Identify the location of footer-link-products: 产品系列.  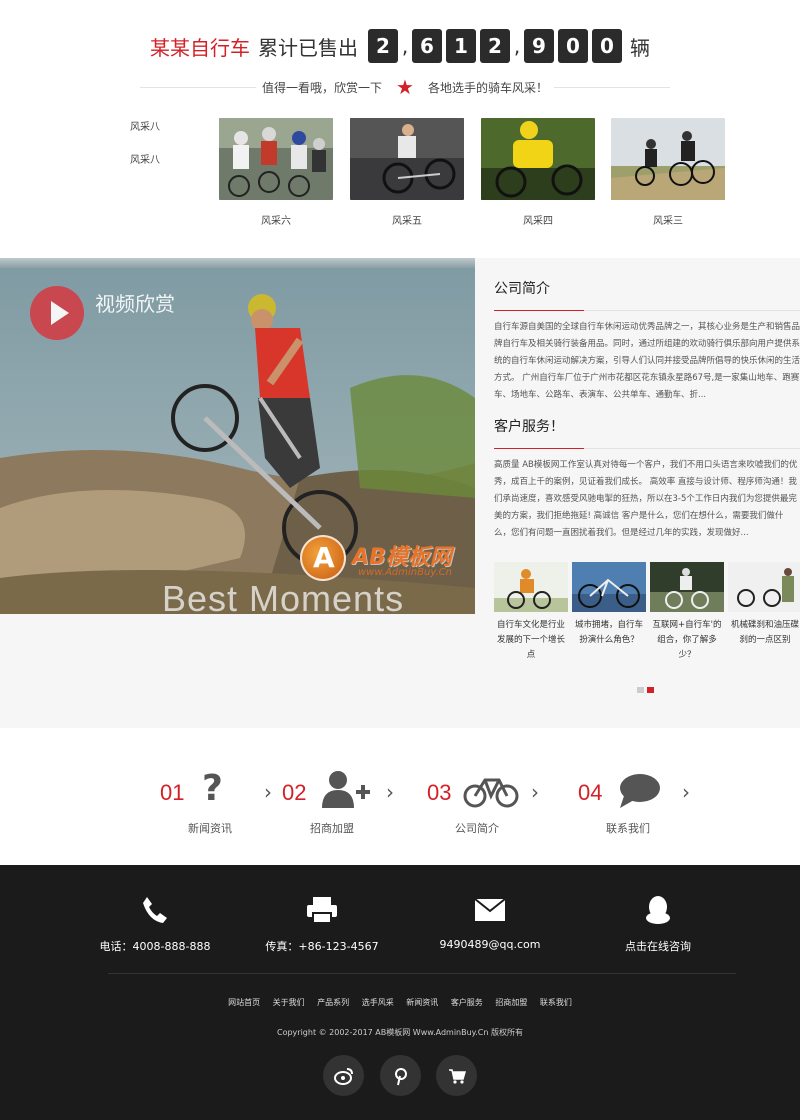
(333, 1002).